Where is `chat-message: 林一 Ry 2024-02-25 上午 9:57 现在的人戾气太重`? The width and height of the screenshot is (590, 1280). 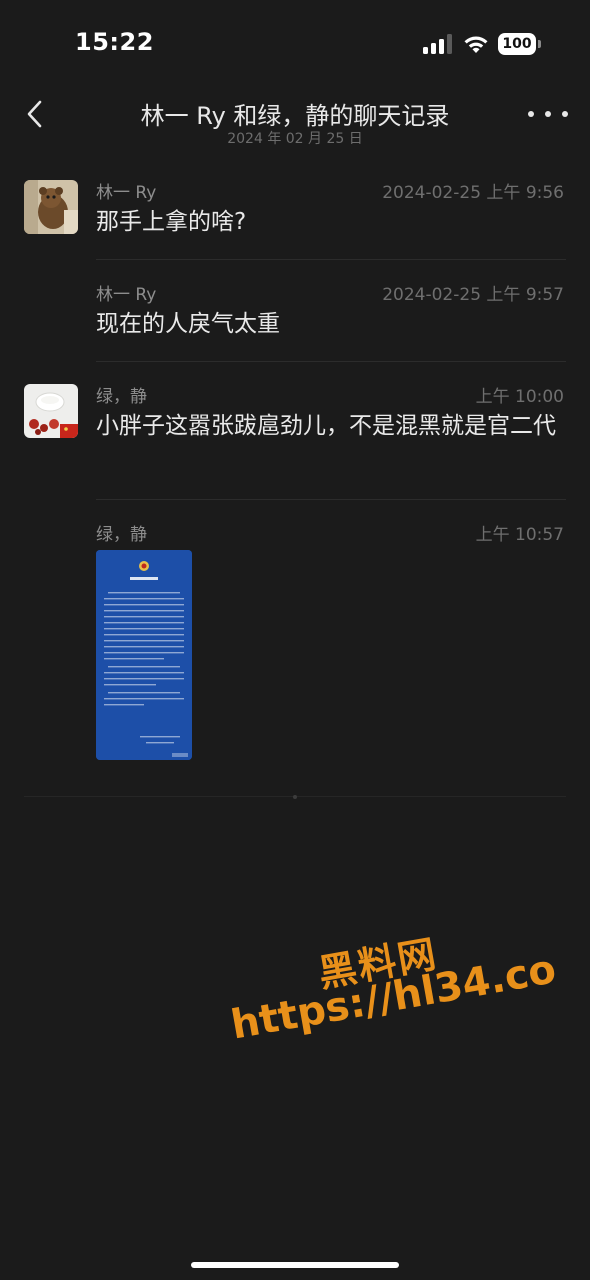
chat-message: 林一 Ry 2024-02-25 上午 9:57 现在的人戾气太重 is located at coordinates (295, 320).